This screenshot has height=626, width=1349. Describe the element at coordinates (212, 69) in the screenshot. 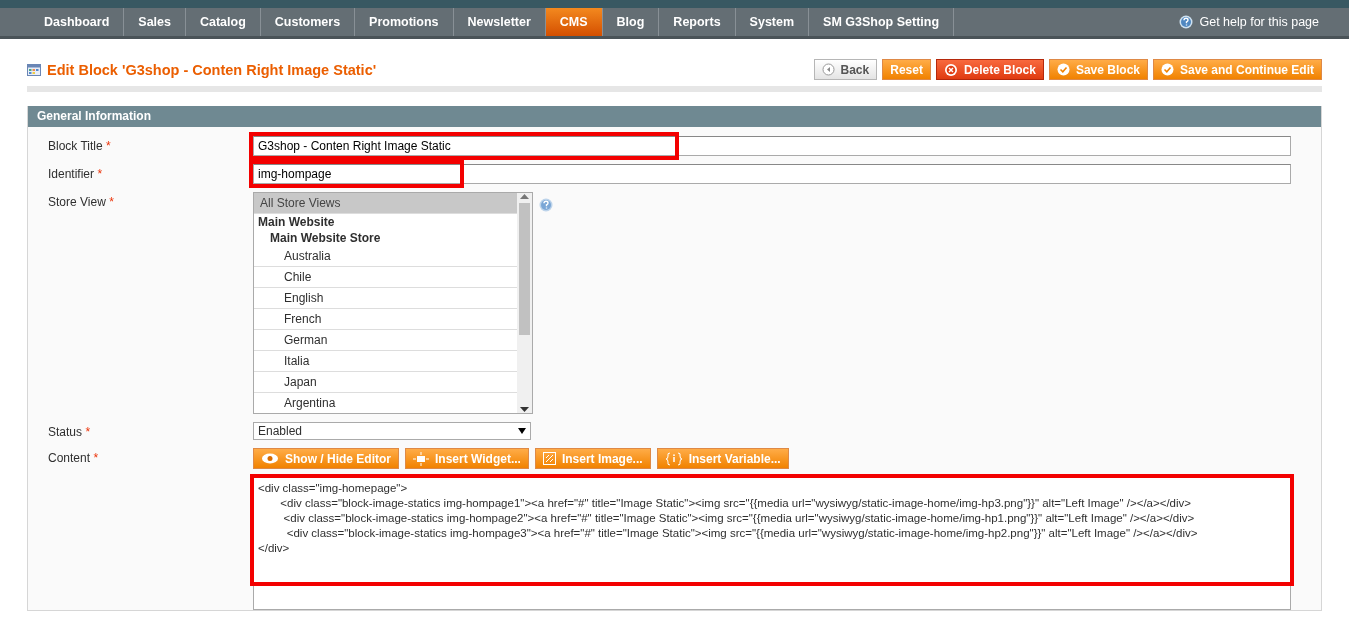

I see `page-title: Edit Block 'G3shop - Conten Right Image Static'` at that location.